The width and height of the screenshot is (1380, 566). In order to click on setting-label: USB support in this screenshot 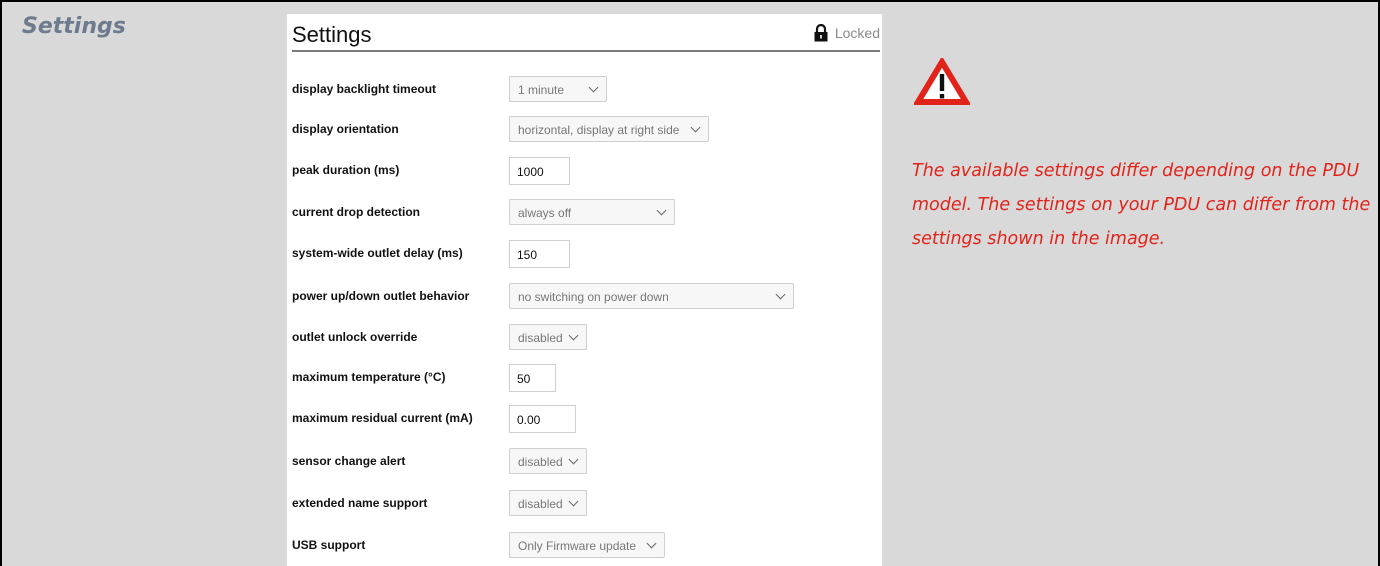, I will do `click(329, 545)`.